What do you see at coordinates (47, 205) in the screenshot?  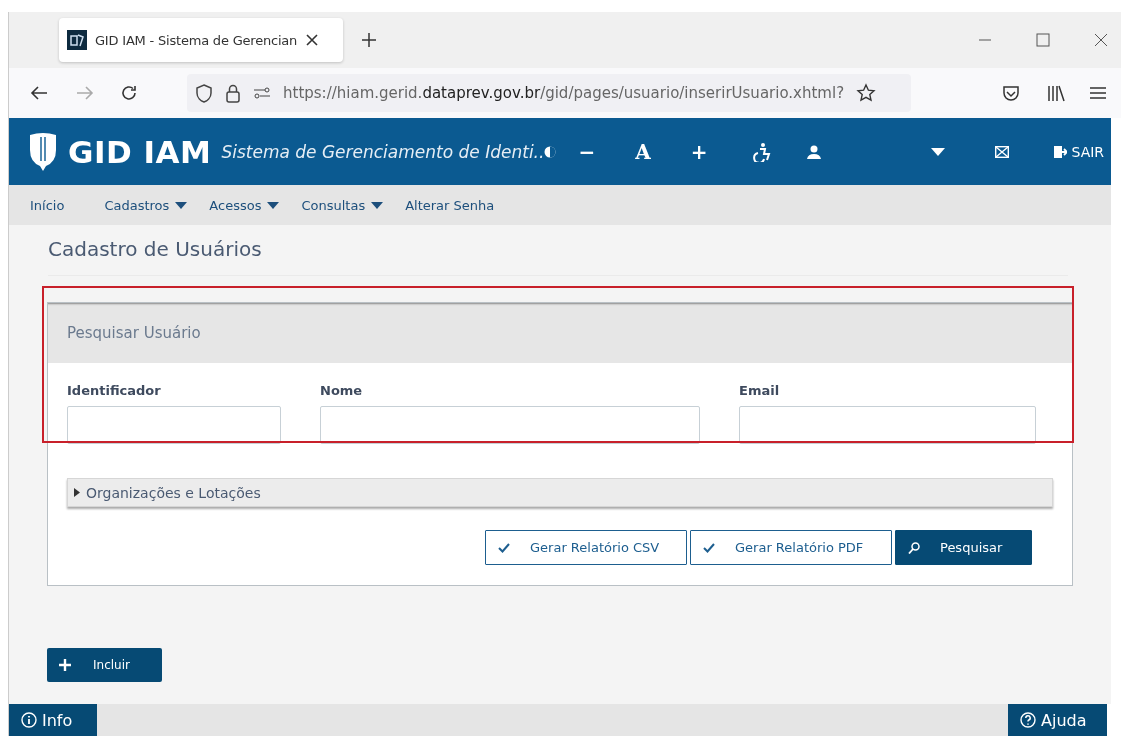 I see `menu-item: Início` at bounding box center [47, 205].